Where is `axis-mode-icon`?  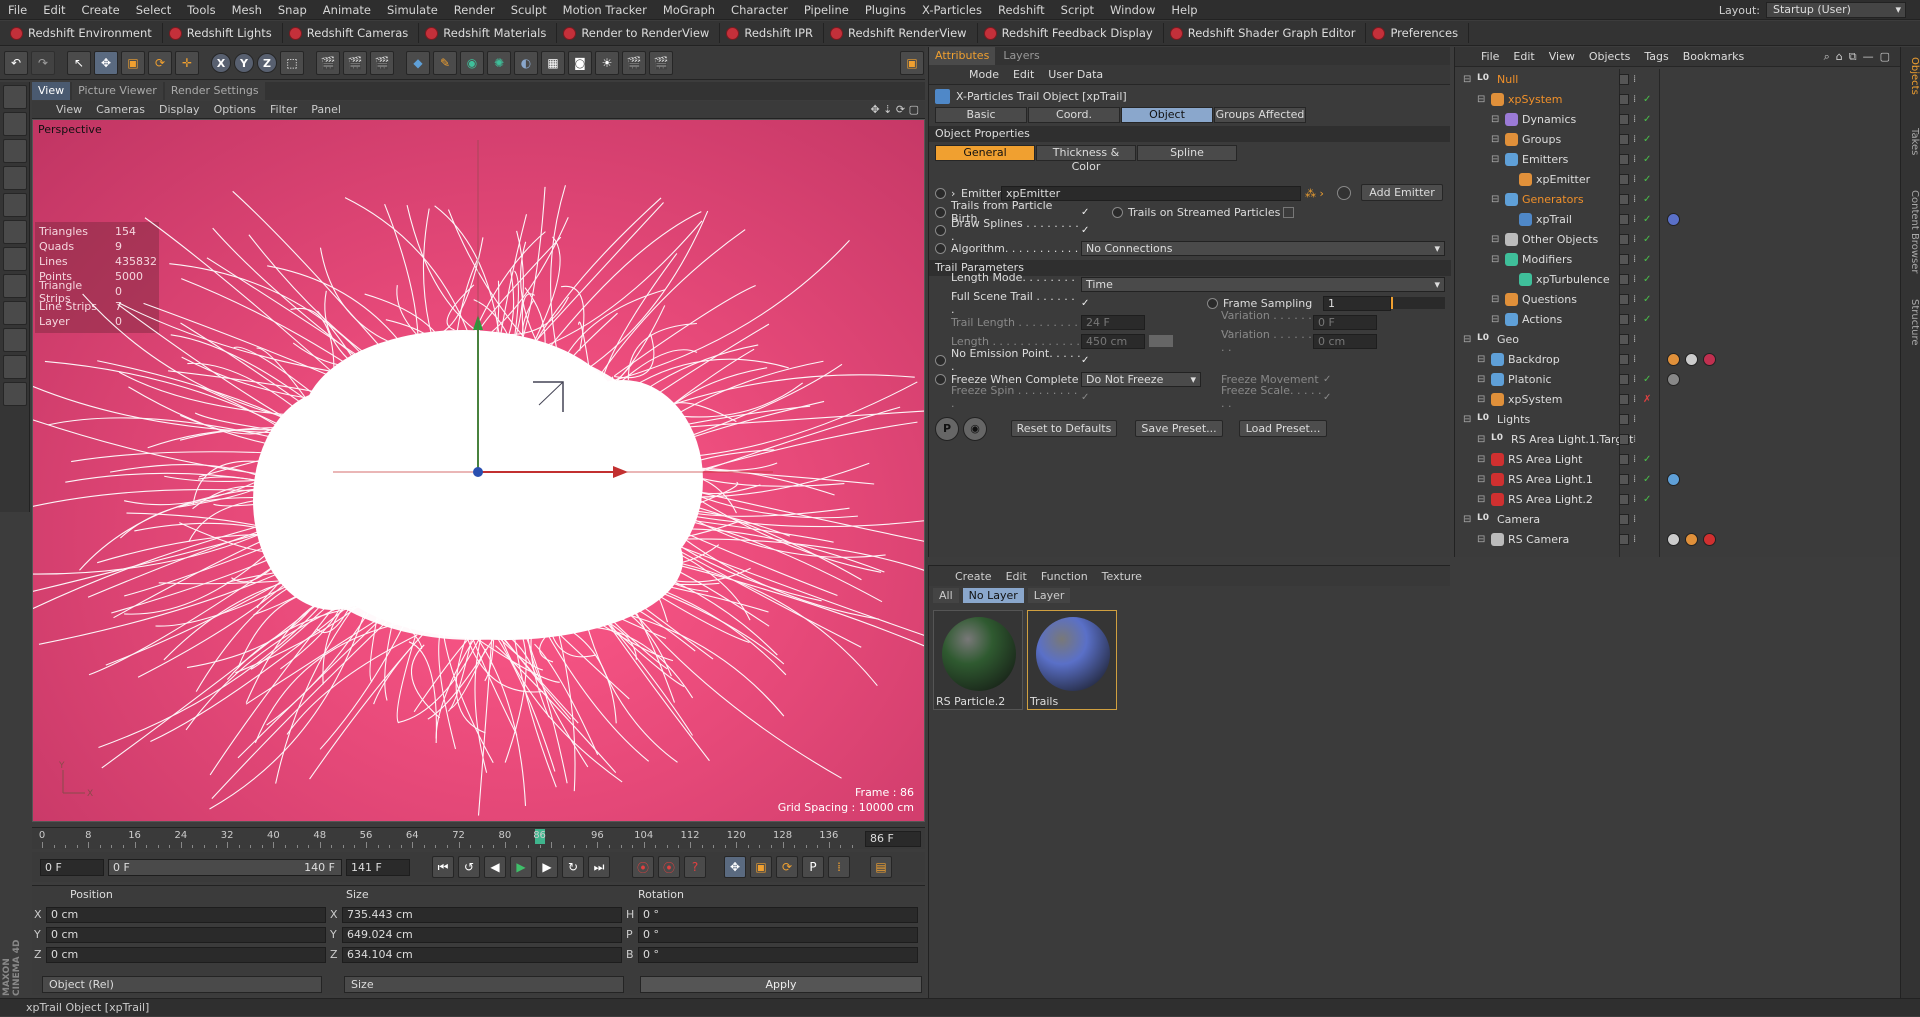 axis-mode-icon is located at coordinates (15, 259).